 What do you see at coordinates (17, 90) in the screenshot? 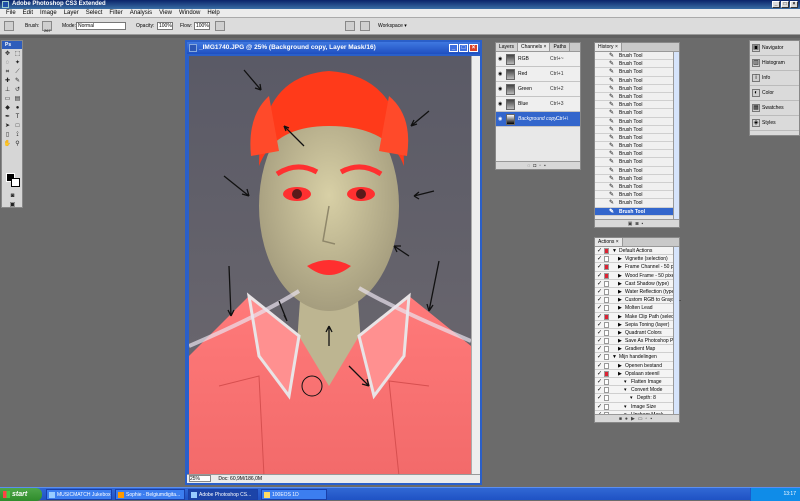
I see `history-brush-tool-icon: ↺` at bounding box center [17, 90].